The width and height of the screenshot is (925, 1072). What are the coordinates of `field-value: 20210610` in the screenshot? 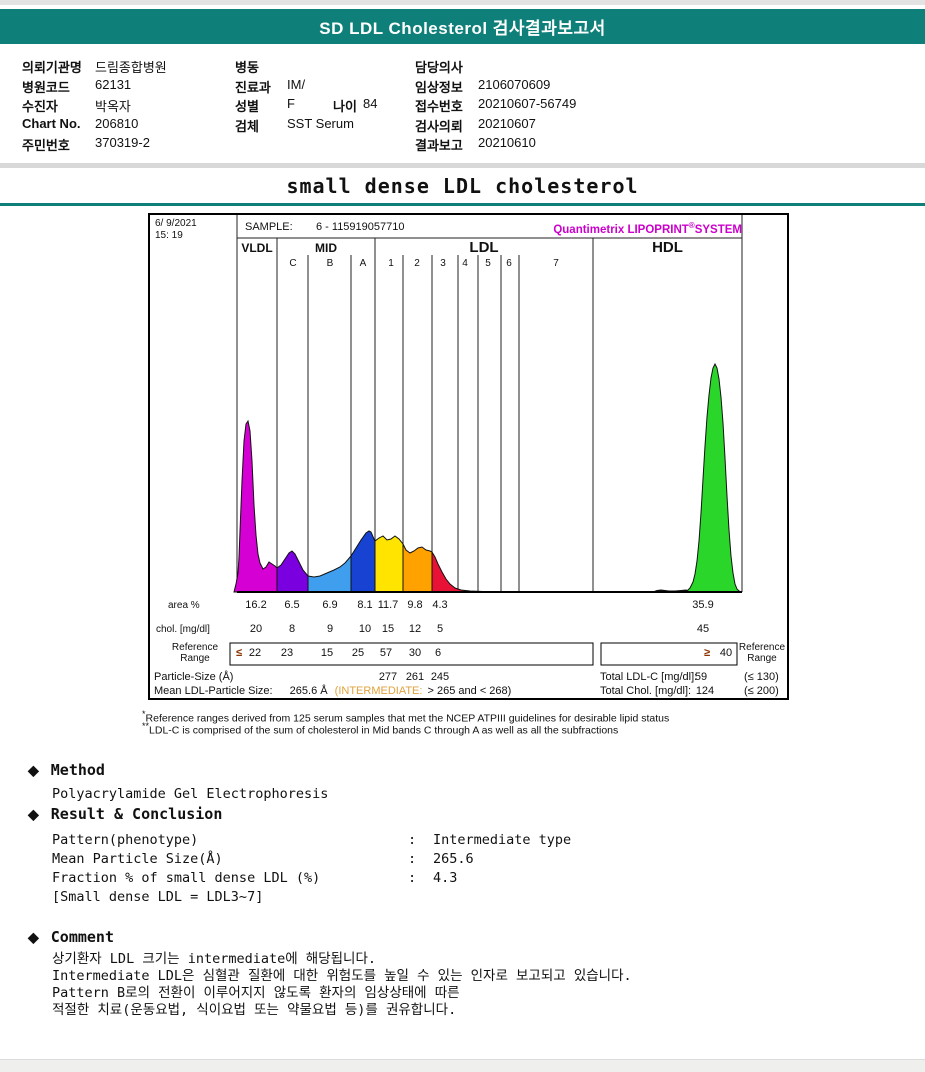 It's located at (507, 142).